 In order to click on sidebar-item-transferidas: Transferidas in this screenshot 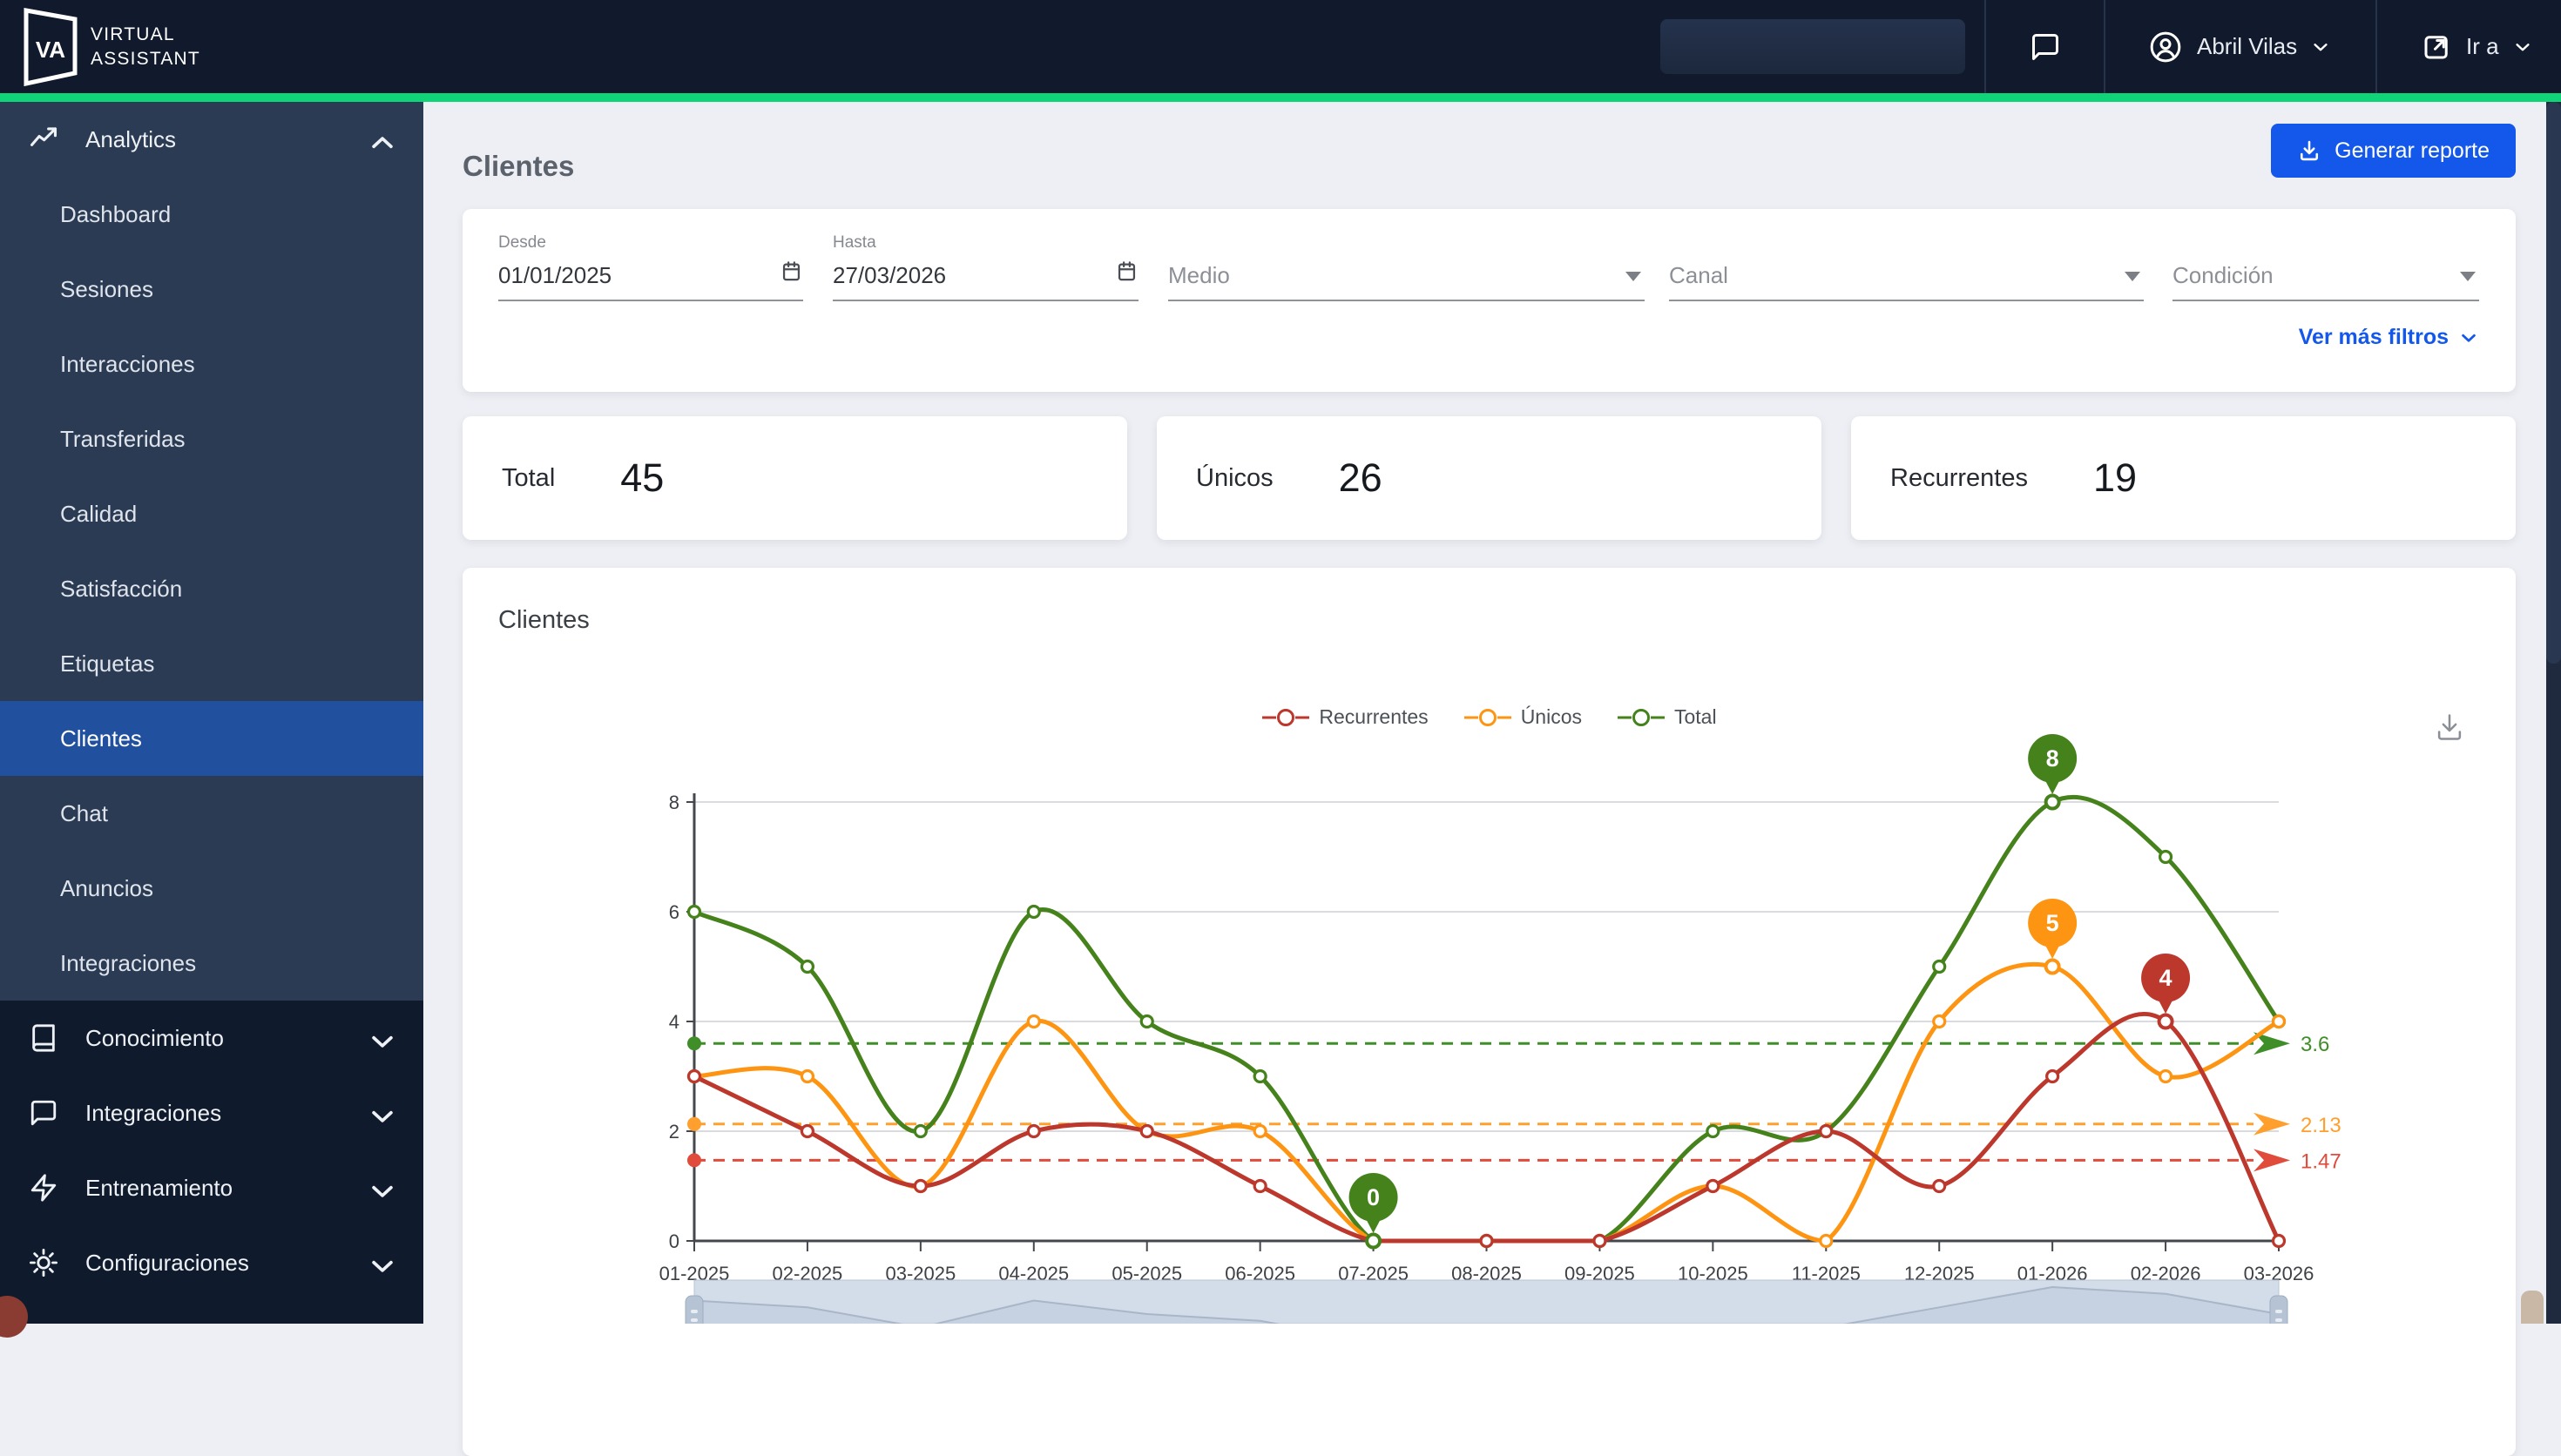, I will do `click(211, 438)`.